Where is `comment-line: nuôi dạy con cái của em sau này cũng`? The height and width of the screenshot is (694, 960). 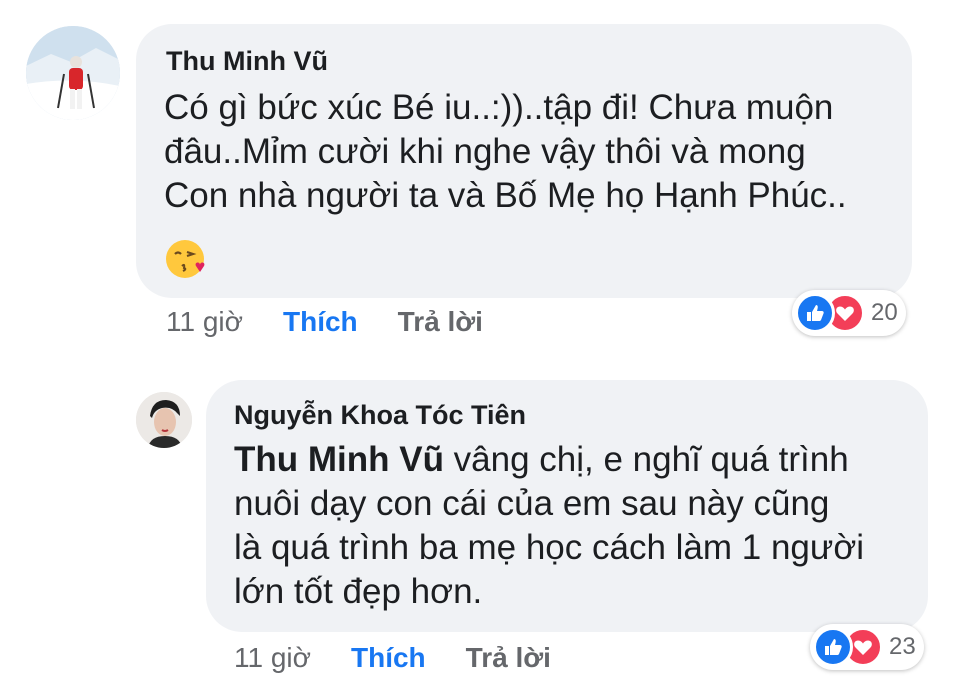
comment-line: nuôi dạy con cái của em sau này cũng is located at coordinates (532, 503).